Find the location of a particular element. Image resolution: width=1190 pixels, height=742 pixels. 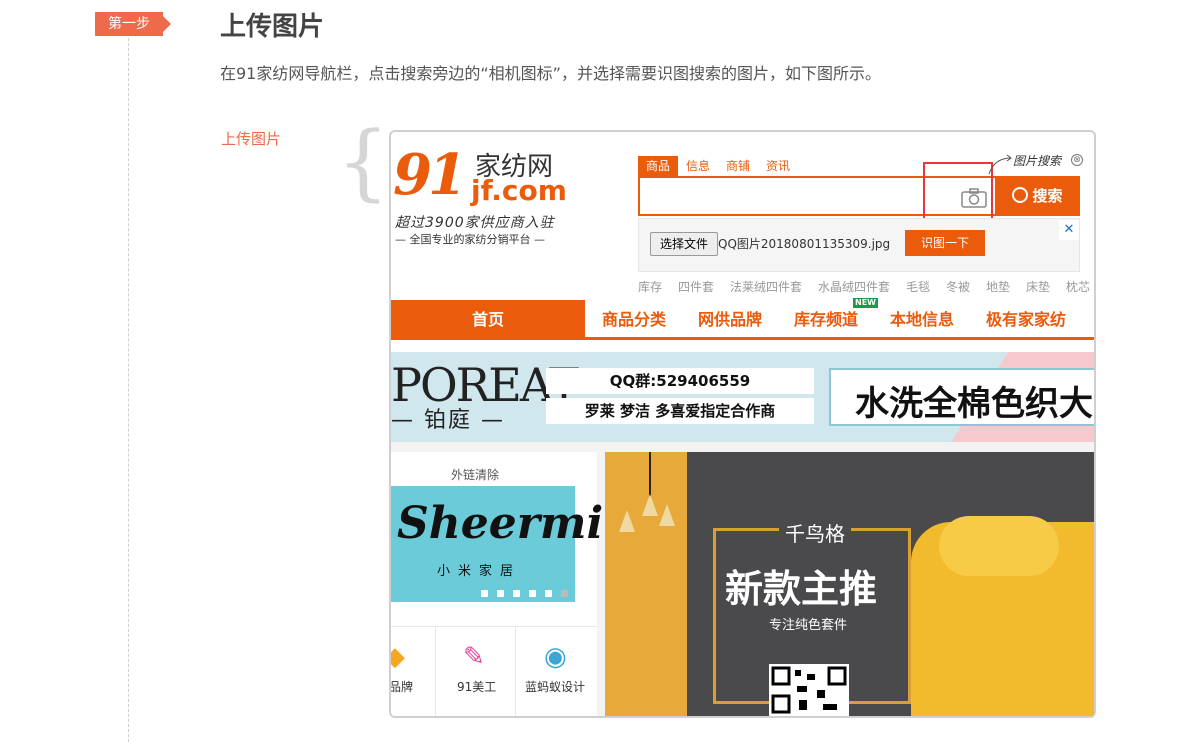

banner-partners: 罗莱 梦洁 多喜爱指定合作商 is located at coordinates (680, 411).